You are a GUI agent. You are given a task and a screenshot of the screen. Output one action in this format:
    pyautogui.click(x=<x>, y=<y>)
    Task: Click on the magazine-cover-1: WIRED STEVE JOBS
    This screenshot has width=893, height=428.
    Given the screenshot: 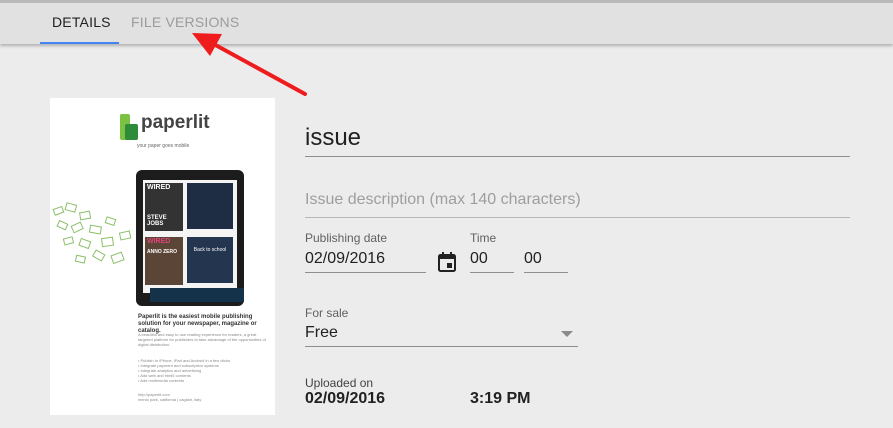 What is the action you would take?
    pyautogui.click(x=164, y=207)
    